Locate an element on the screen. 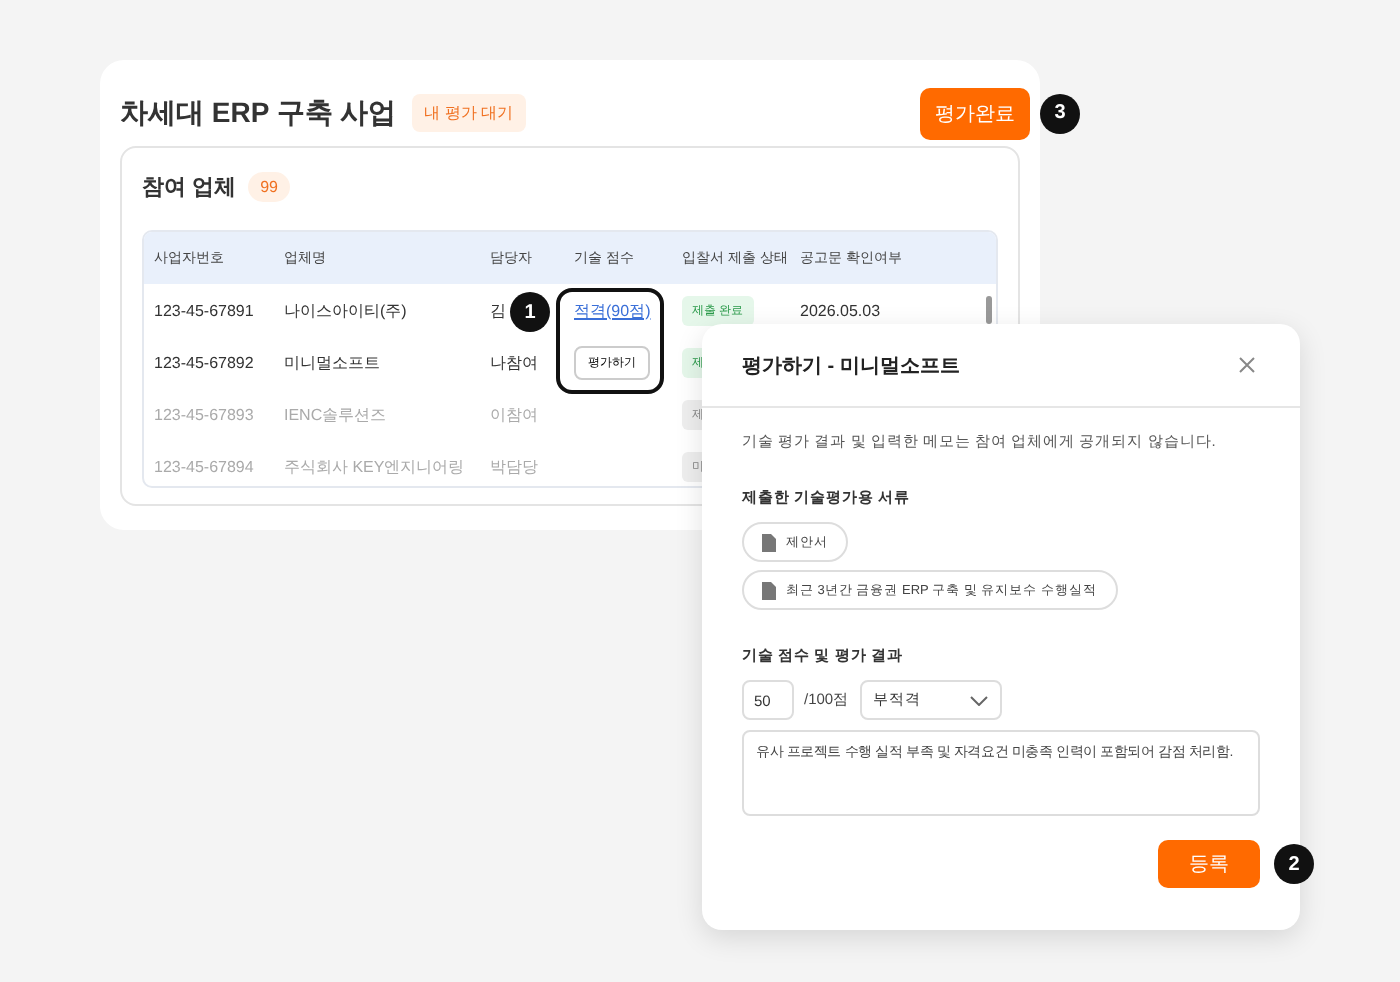 This screenshot has width=1400, height=982. project-title: 차세대 ERP 구축 사업 is located at coordinates (258, 113).